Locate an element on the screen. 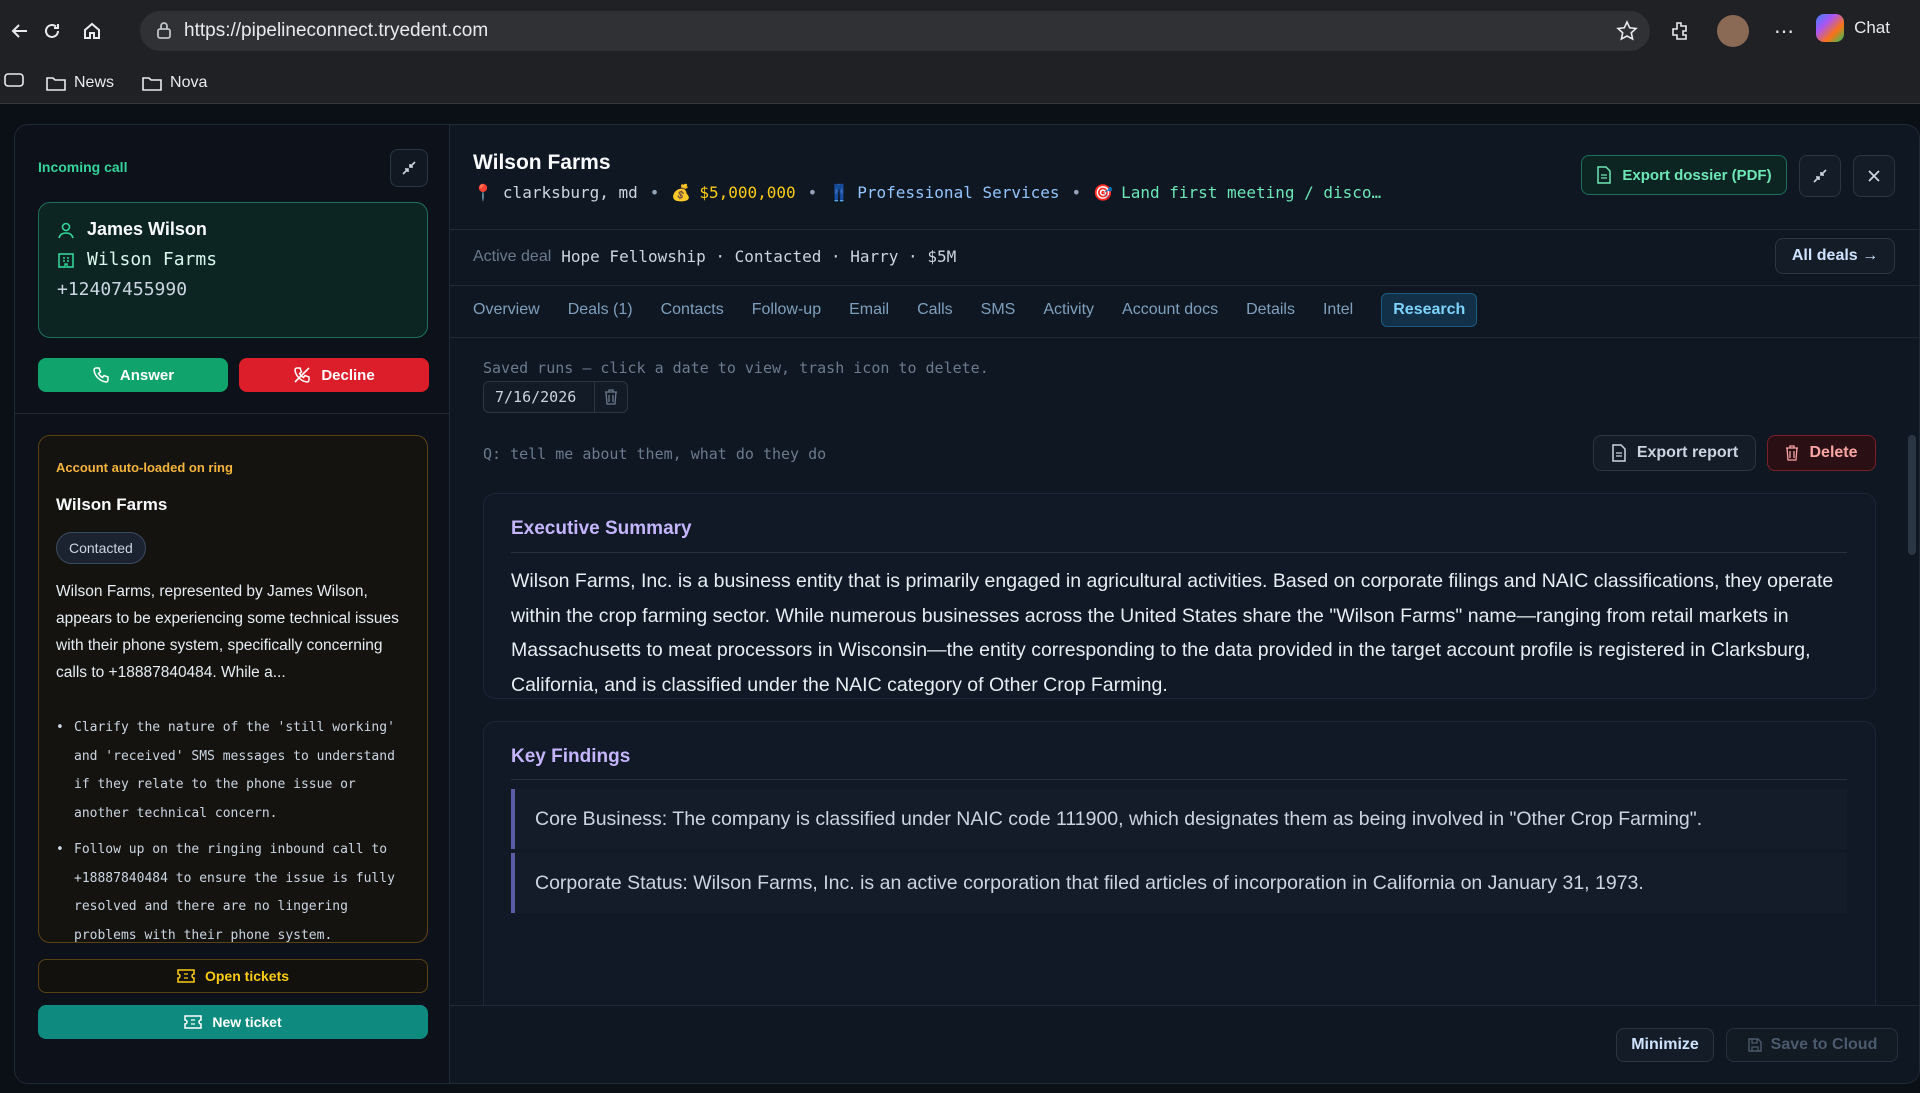 The image size is (1920, 1093). tab-research: Research is located at coordinates (1429, 310).